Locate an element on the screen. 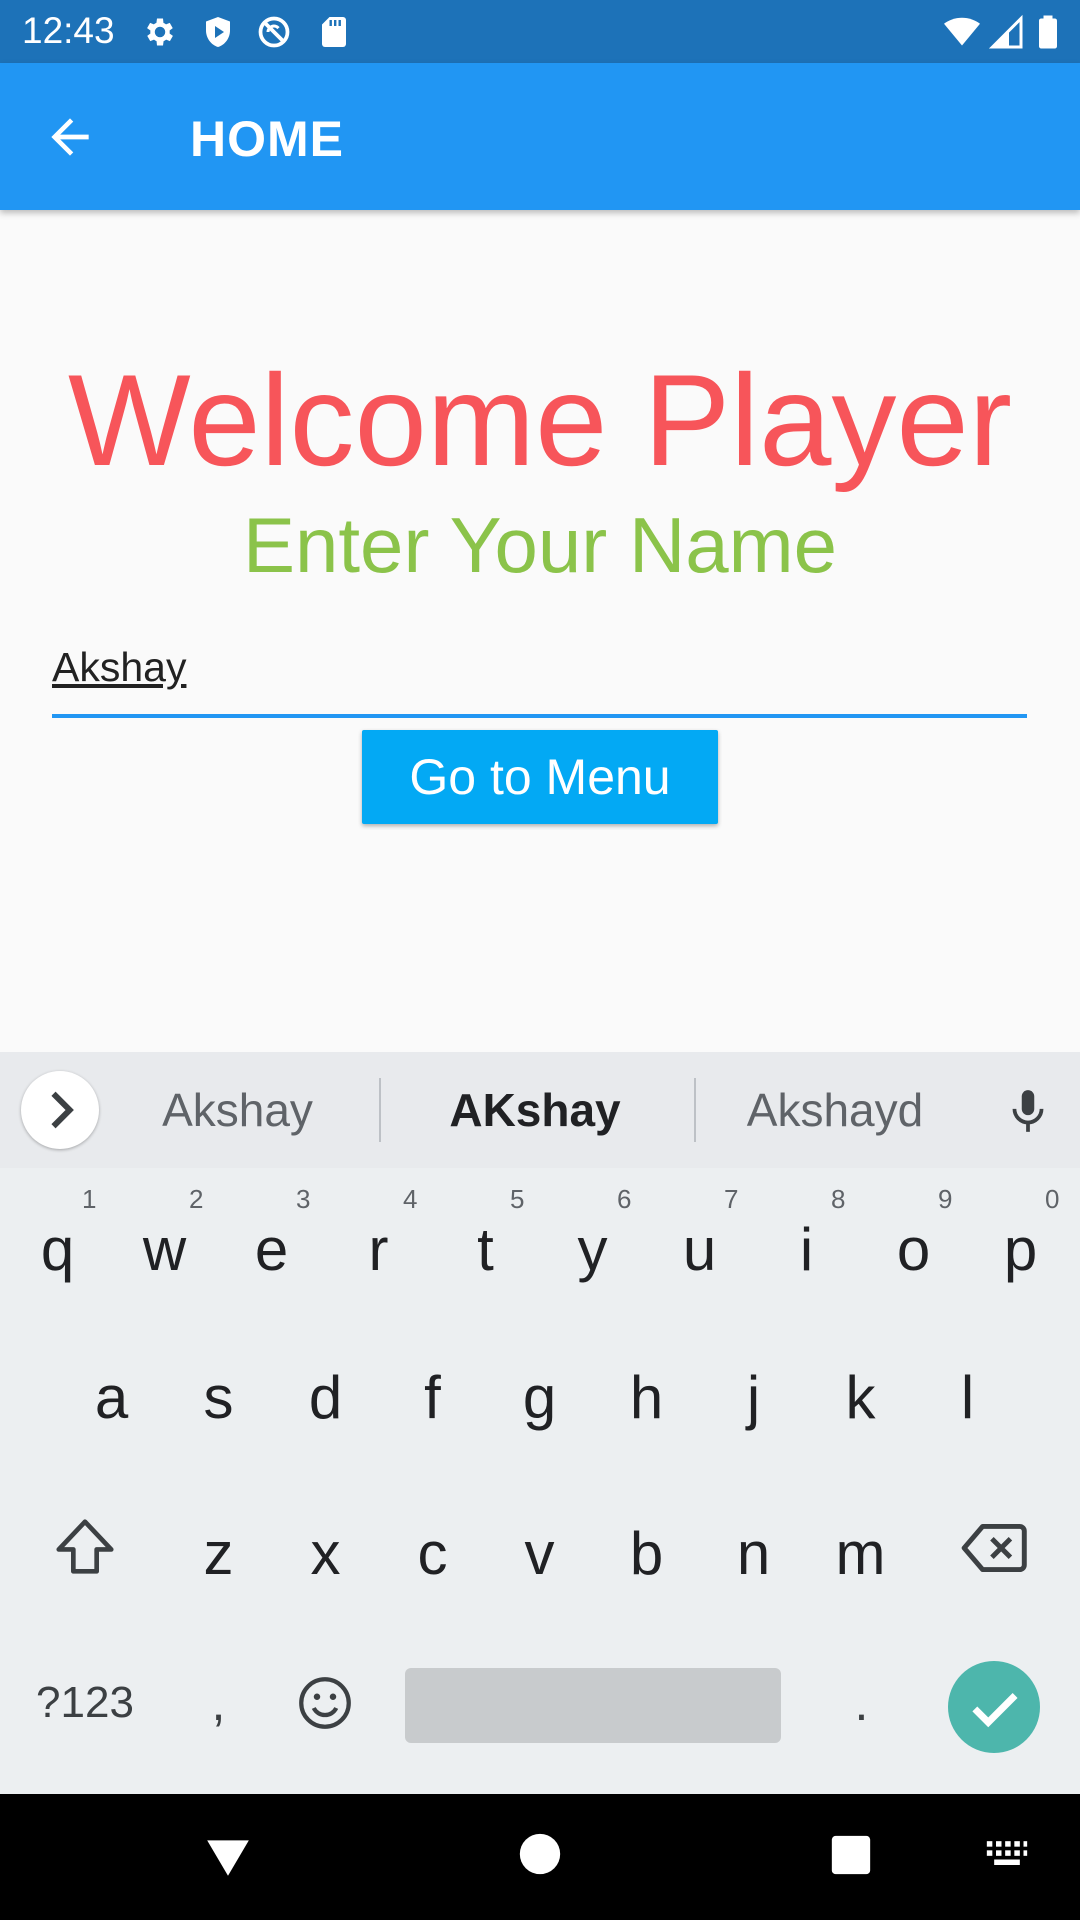  suggestion-3: Akshayd is located at coordinates (835, 1110).